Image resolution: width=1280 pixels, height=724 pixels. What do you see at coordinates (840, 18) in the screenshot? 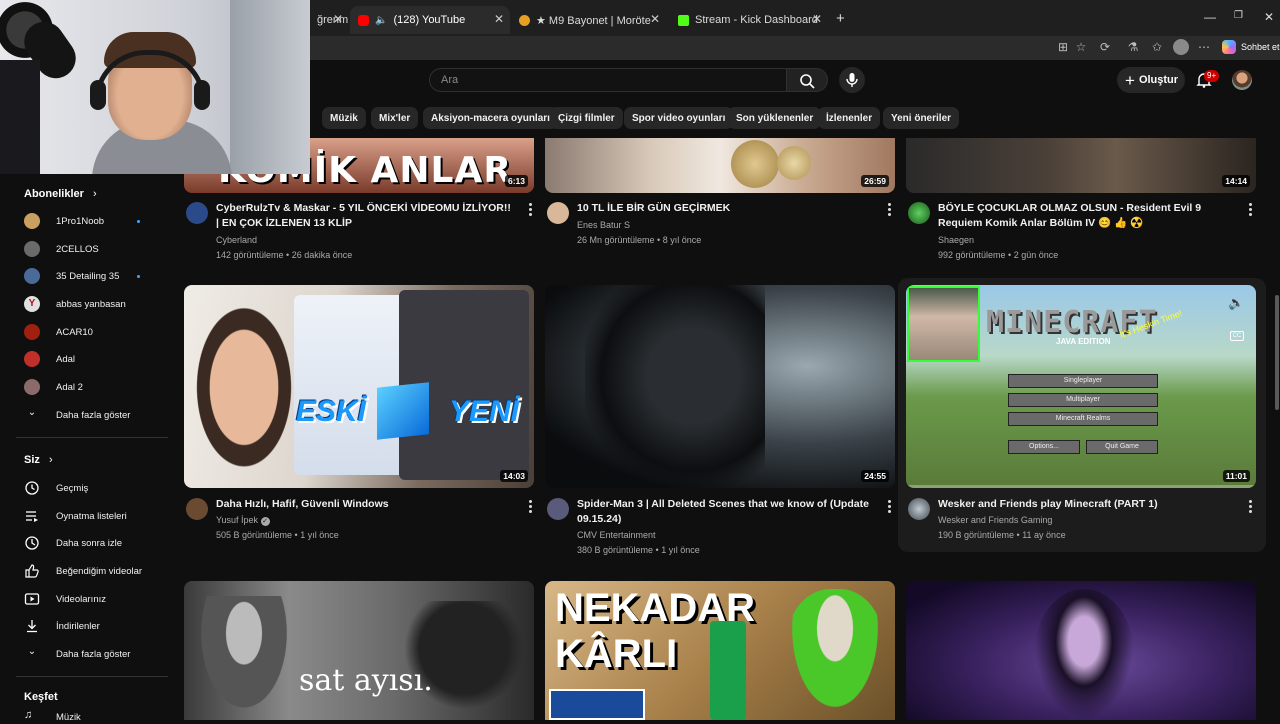
I see `new-tab-icon: +` at bounding box center [840, 18].